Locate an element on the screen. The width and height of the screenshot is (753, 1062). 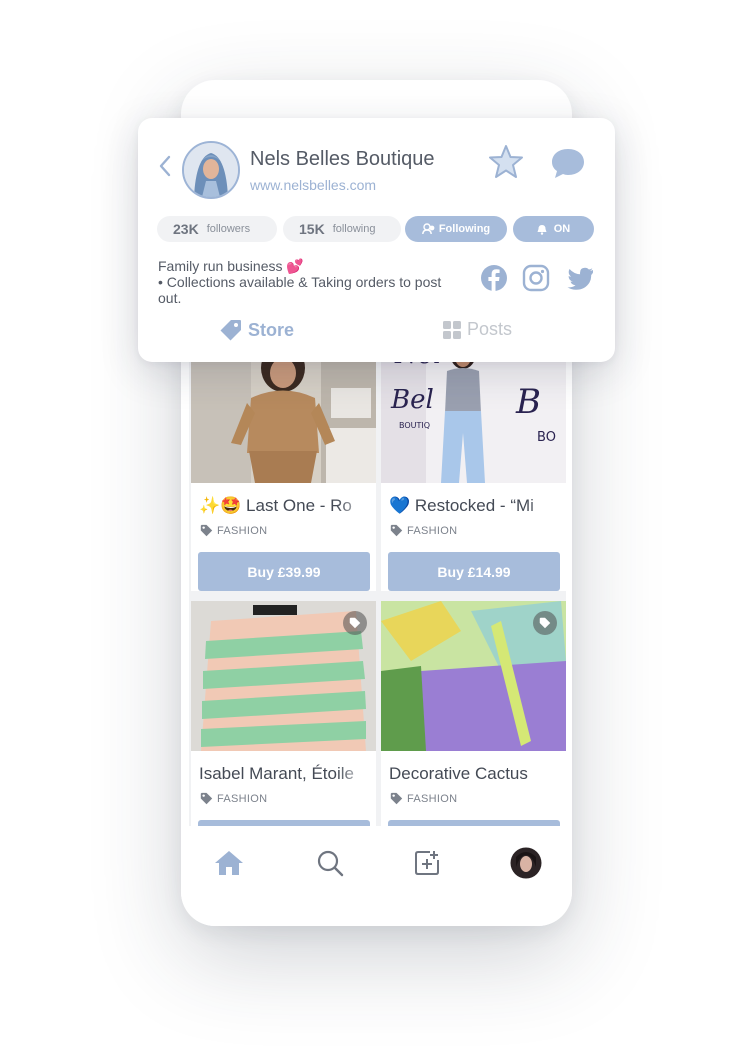
following-label: following is located at coordinates (354, 229).